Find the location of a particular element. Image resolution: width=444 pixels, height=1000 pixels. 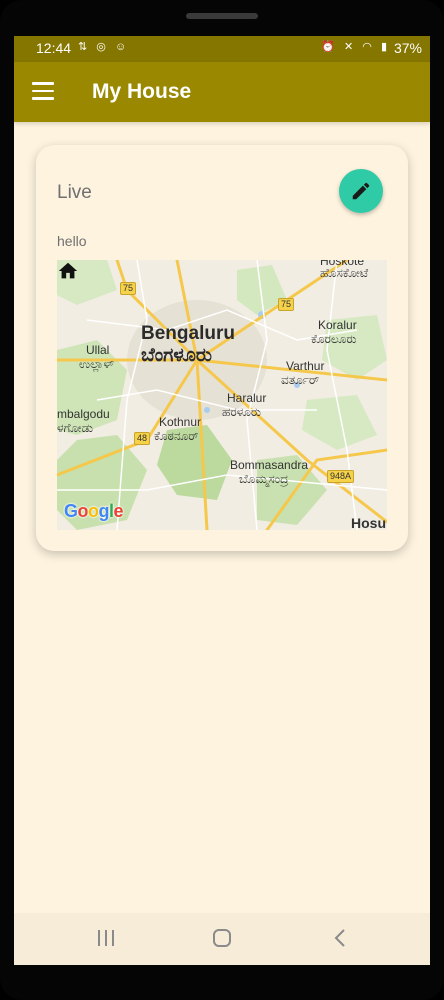

map-label-haralur-kn: ಹರಳೂರು is located at coordinates (242, 412).